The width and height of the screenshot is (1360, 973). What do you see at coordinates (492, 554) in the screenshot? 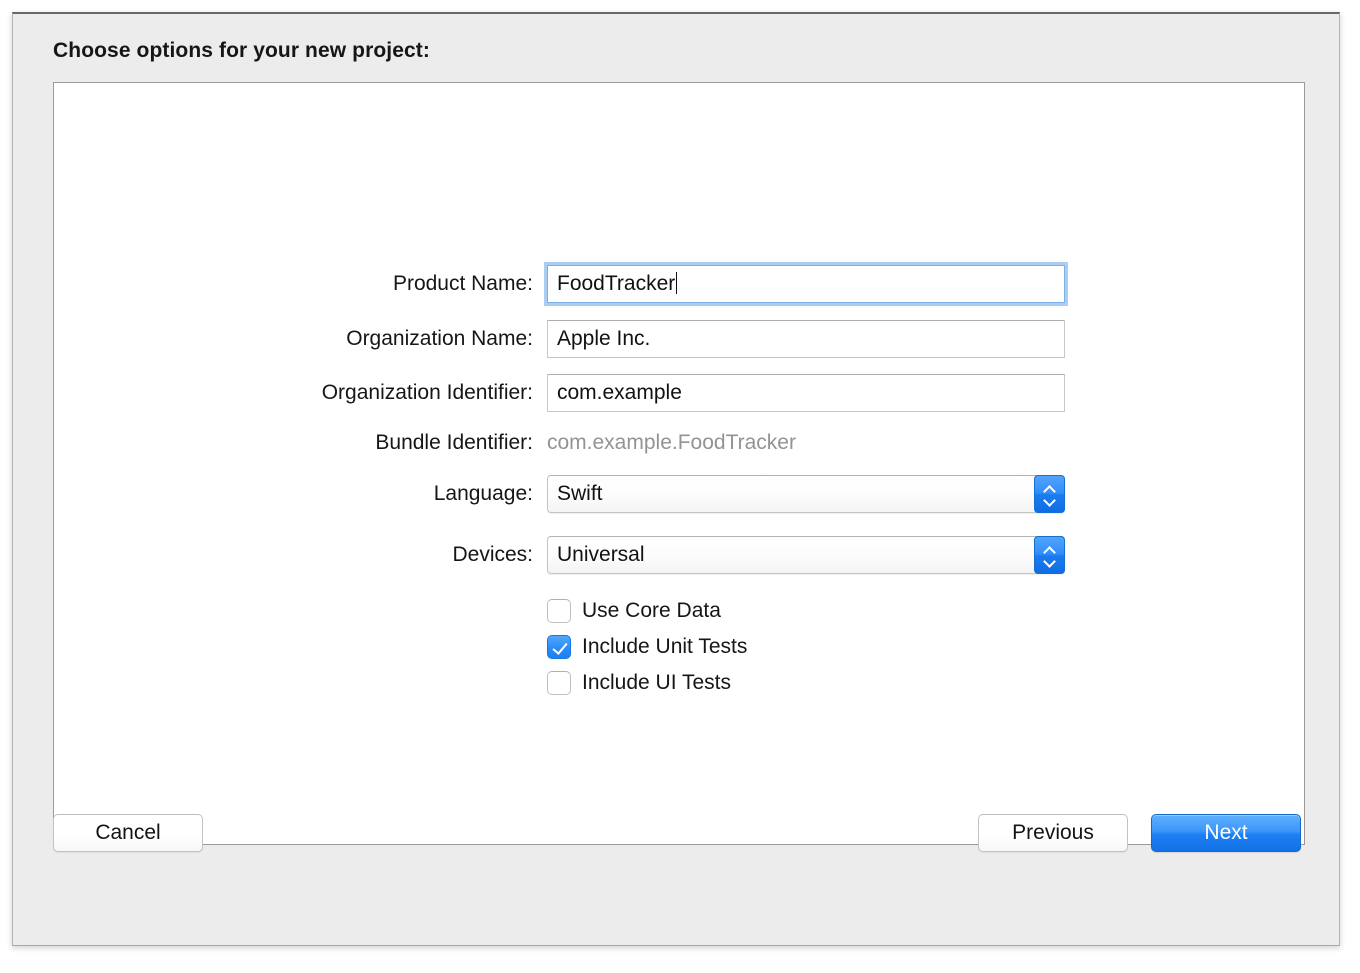
I see `devices-label: Devices:` at bounding box center [492, 554].